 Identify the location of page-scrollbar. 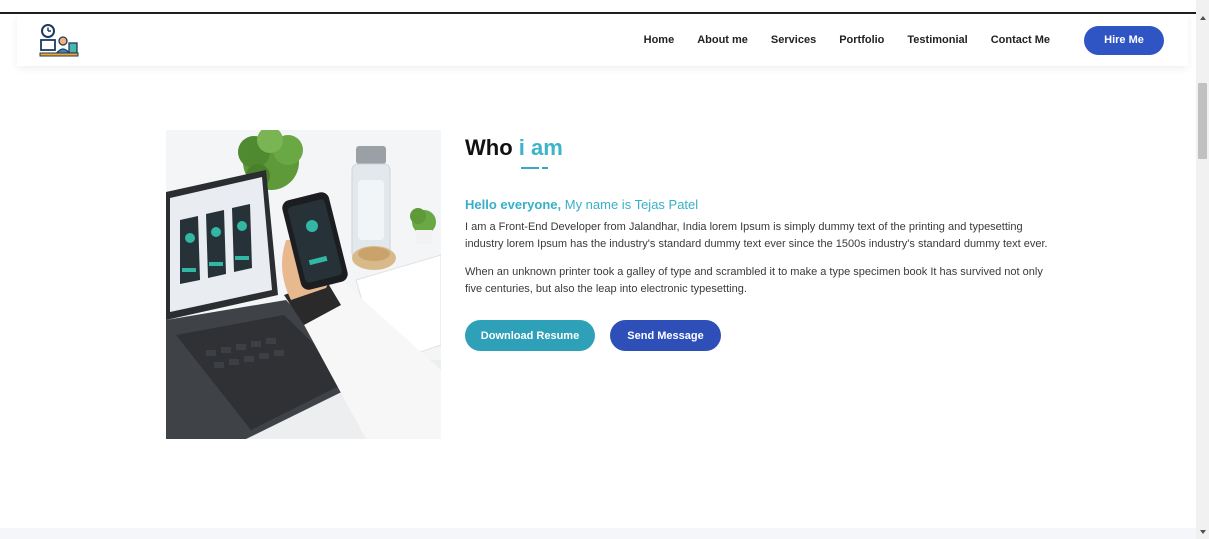
(1202, 269).